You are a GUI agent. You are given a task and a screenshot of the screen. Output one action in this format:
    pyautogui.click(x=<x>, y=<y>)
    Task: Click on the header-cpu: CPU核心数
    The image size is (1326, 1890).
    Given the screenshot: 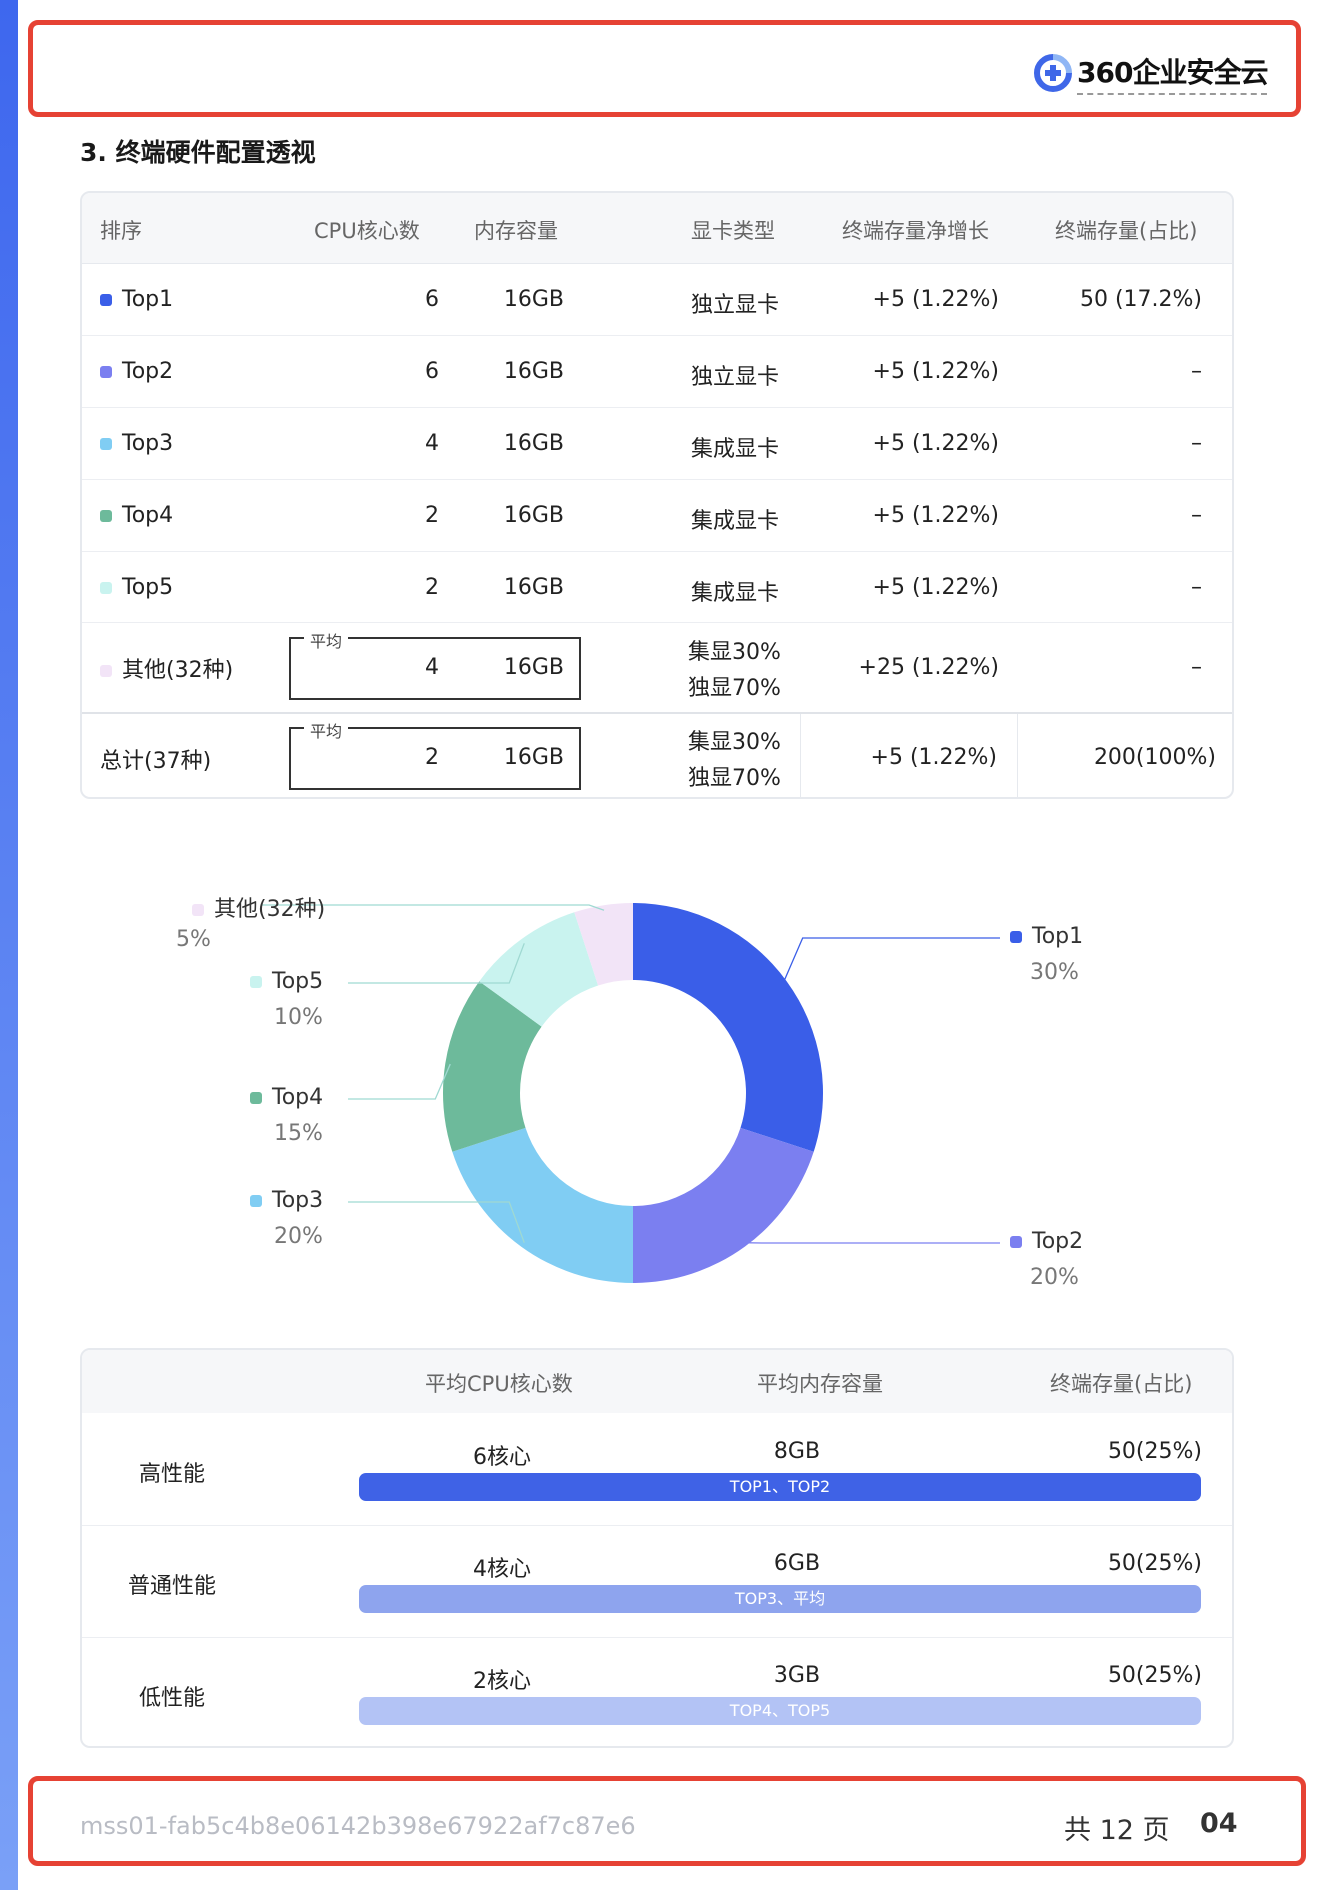 What is the action you would take?
    pyautogui.click(x=367, y=231)
    